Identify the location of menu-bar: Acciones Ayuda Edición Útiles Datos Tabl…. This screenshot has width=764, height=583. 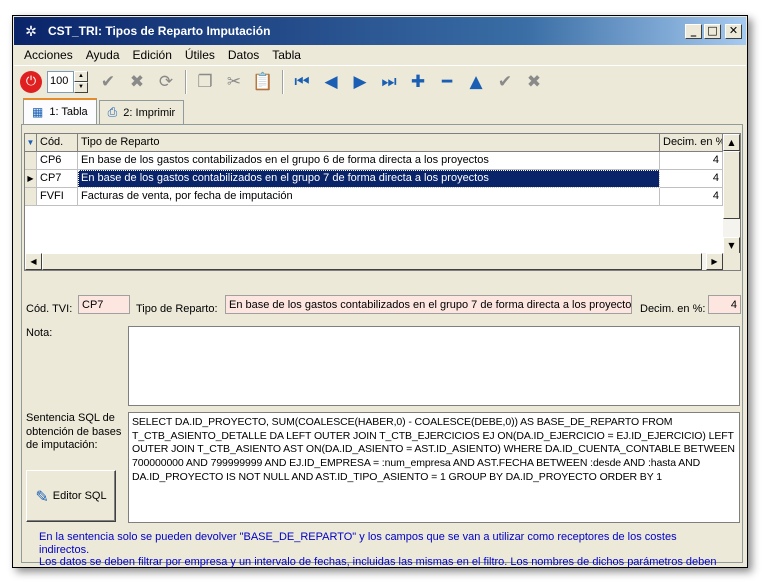
(380, 55).